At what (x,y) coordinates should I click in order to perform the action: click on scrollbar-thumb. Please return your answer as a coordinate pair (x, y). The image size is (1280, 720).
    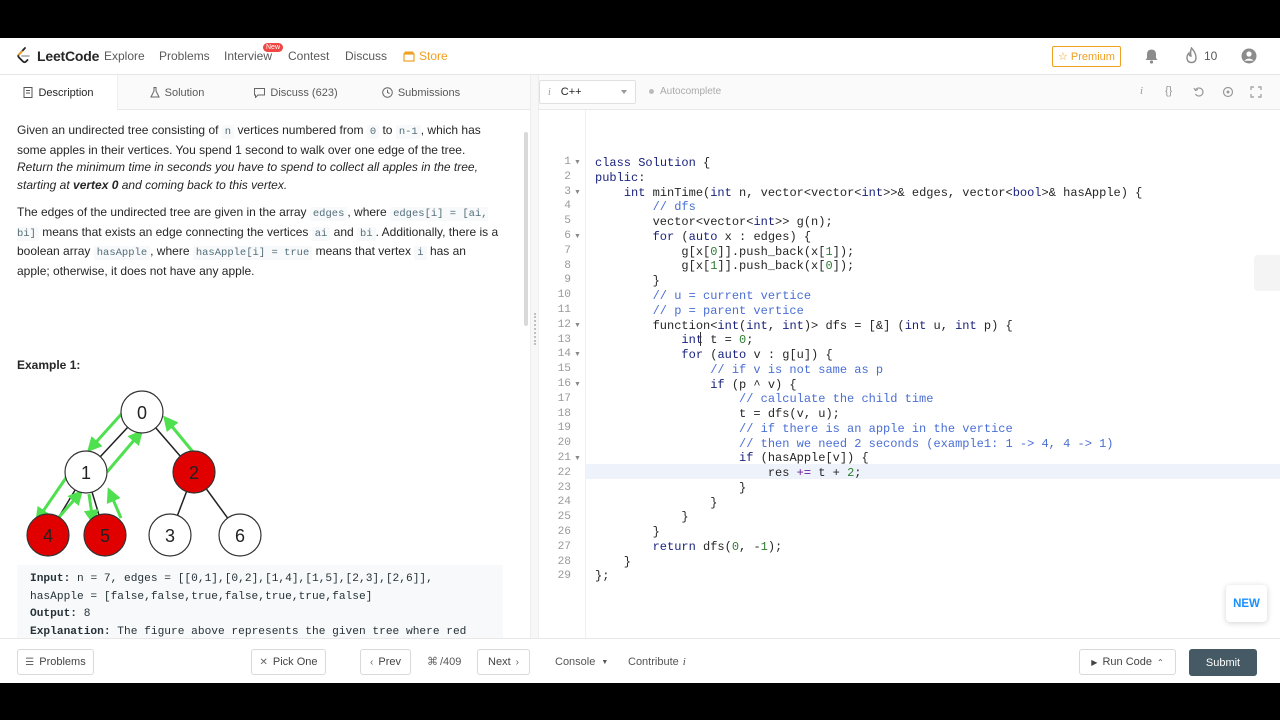
    Looking at the image, I should click on (526, 229).